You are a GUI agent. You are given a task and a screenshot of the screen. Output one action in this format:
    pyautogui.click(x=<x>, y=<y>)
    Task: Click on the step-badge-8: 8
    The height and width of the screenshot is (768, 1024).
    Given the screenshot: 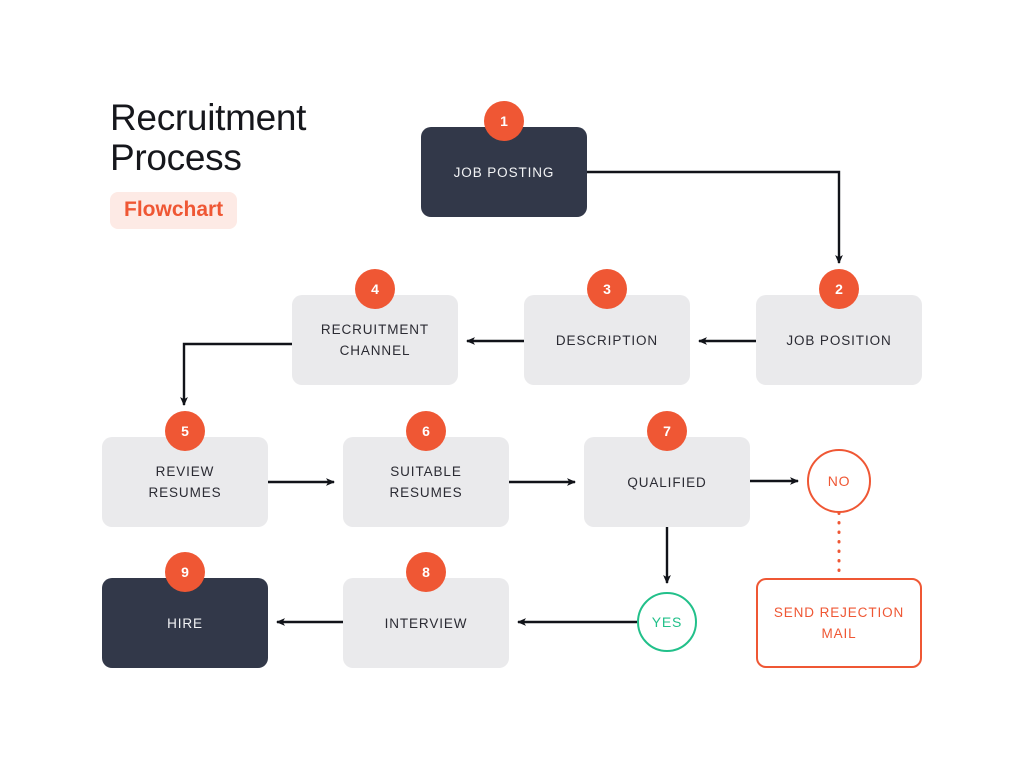 What is the action you would take?
    pyautogui.click(x=426, y=572)
    